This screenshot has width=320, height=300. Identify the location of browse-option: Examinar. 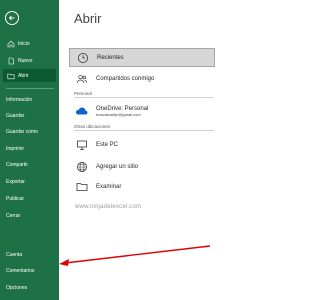
(142, 186).